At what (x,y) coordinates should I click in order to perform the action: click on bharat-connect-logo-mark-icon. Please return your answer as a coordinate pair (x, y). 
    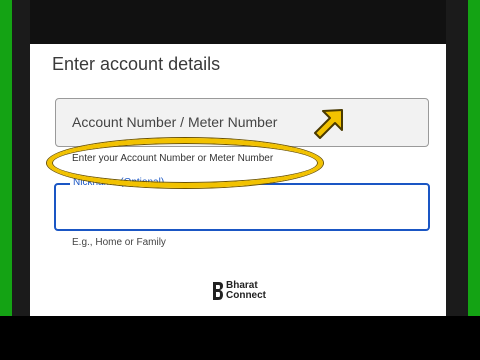
    Looking at the image, I should click on (218, 291).